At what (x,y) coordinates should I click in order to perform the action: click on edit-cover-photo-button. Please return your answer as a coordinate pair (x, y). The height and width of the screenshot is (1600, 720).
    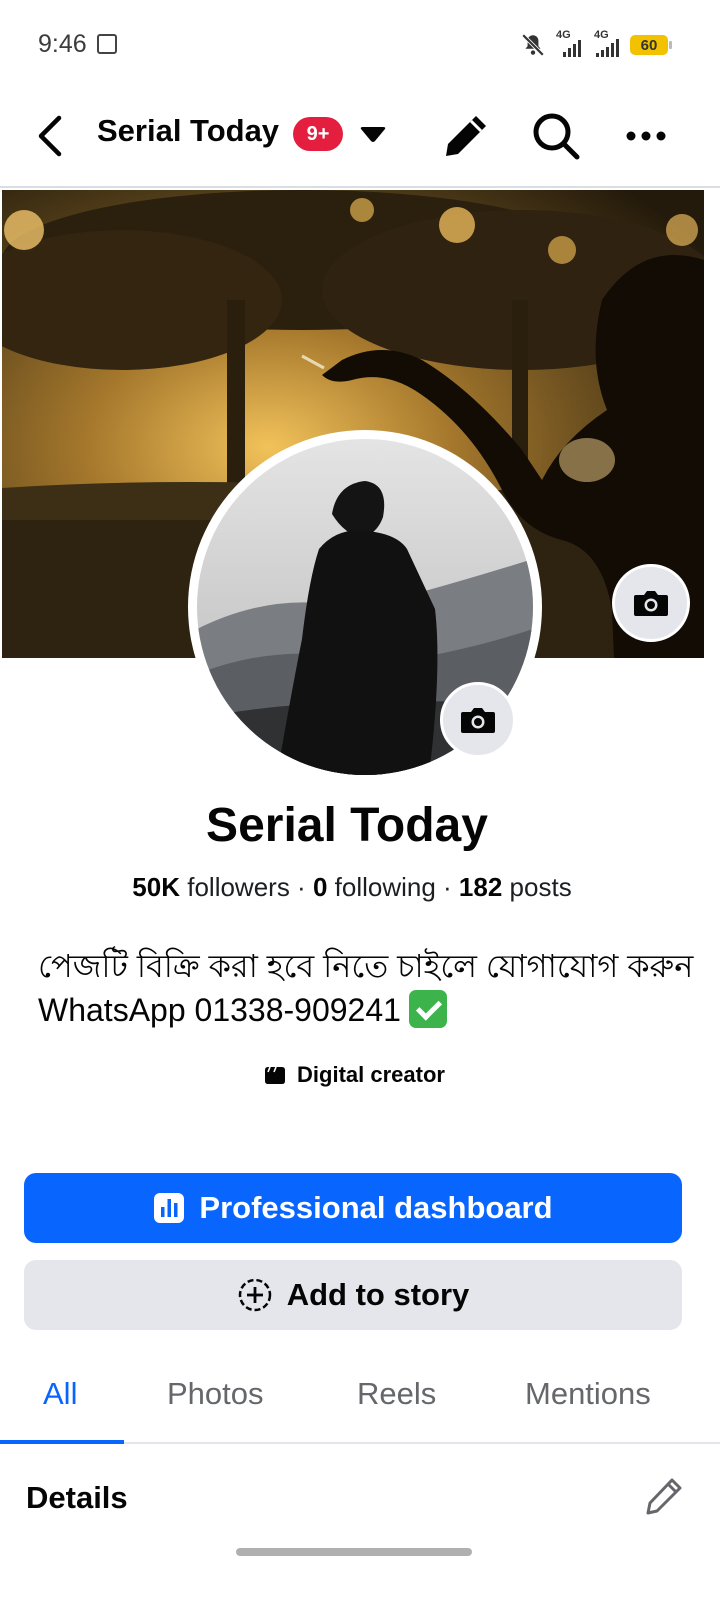
    Looking at the image, I should click on (651, 603).